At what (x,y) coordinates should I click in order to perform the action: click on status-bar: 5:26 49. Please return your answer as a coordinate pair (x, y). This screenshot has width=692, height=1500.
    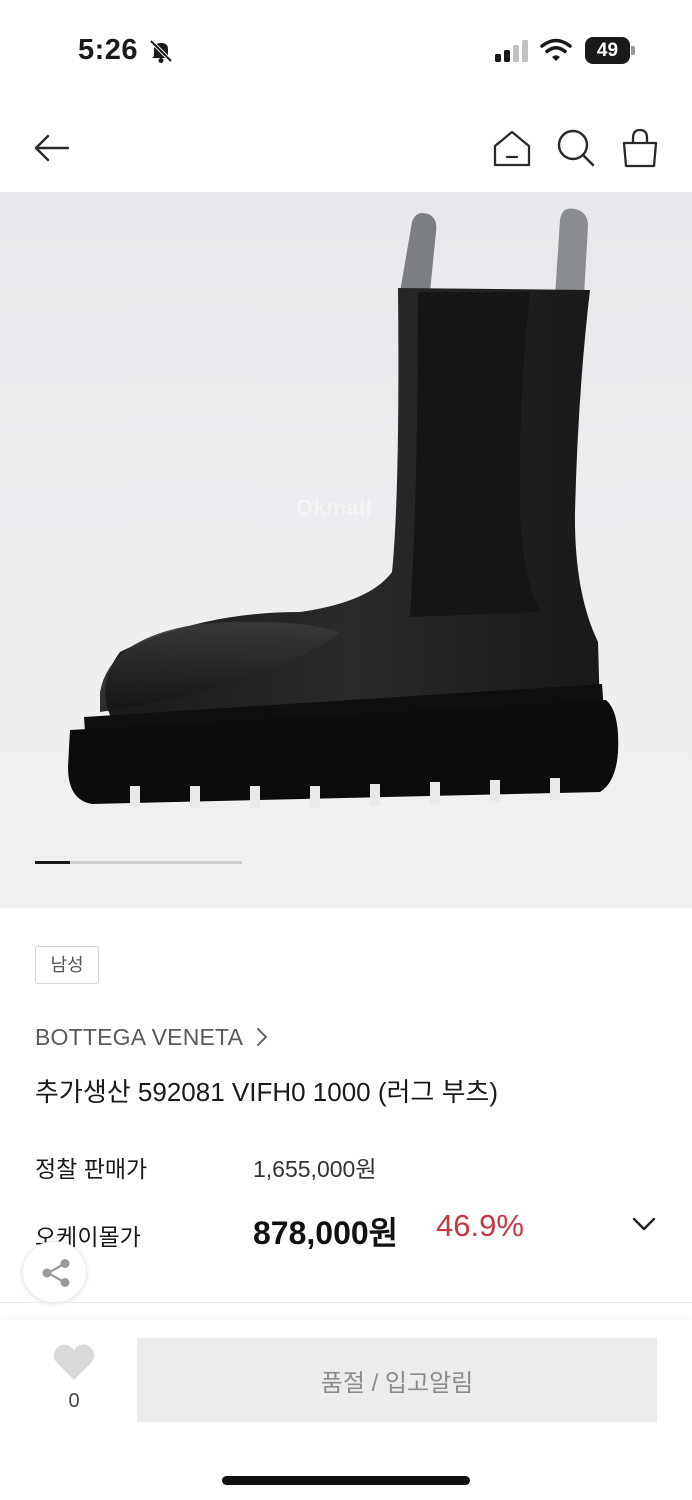
    Looking at the image, I should click on (346, 50).